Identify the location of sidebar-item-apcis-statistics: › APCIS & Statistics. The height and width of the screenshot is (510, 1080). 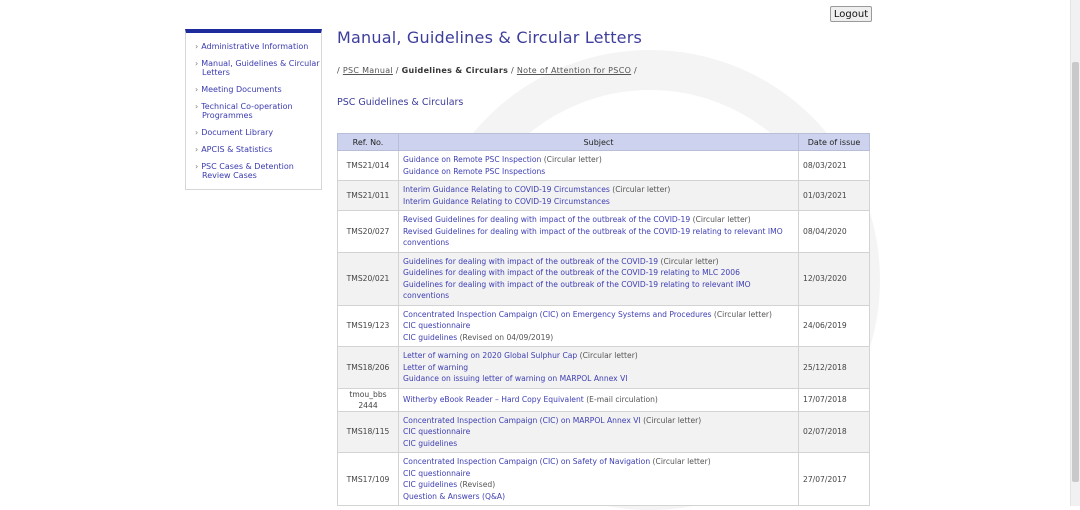
(253, 149).